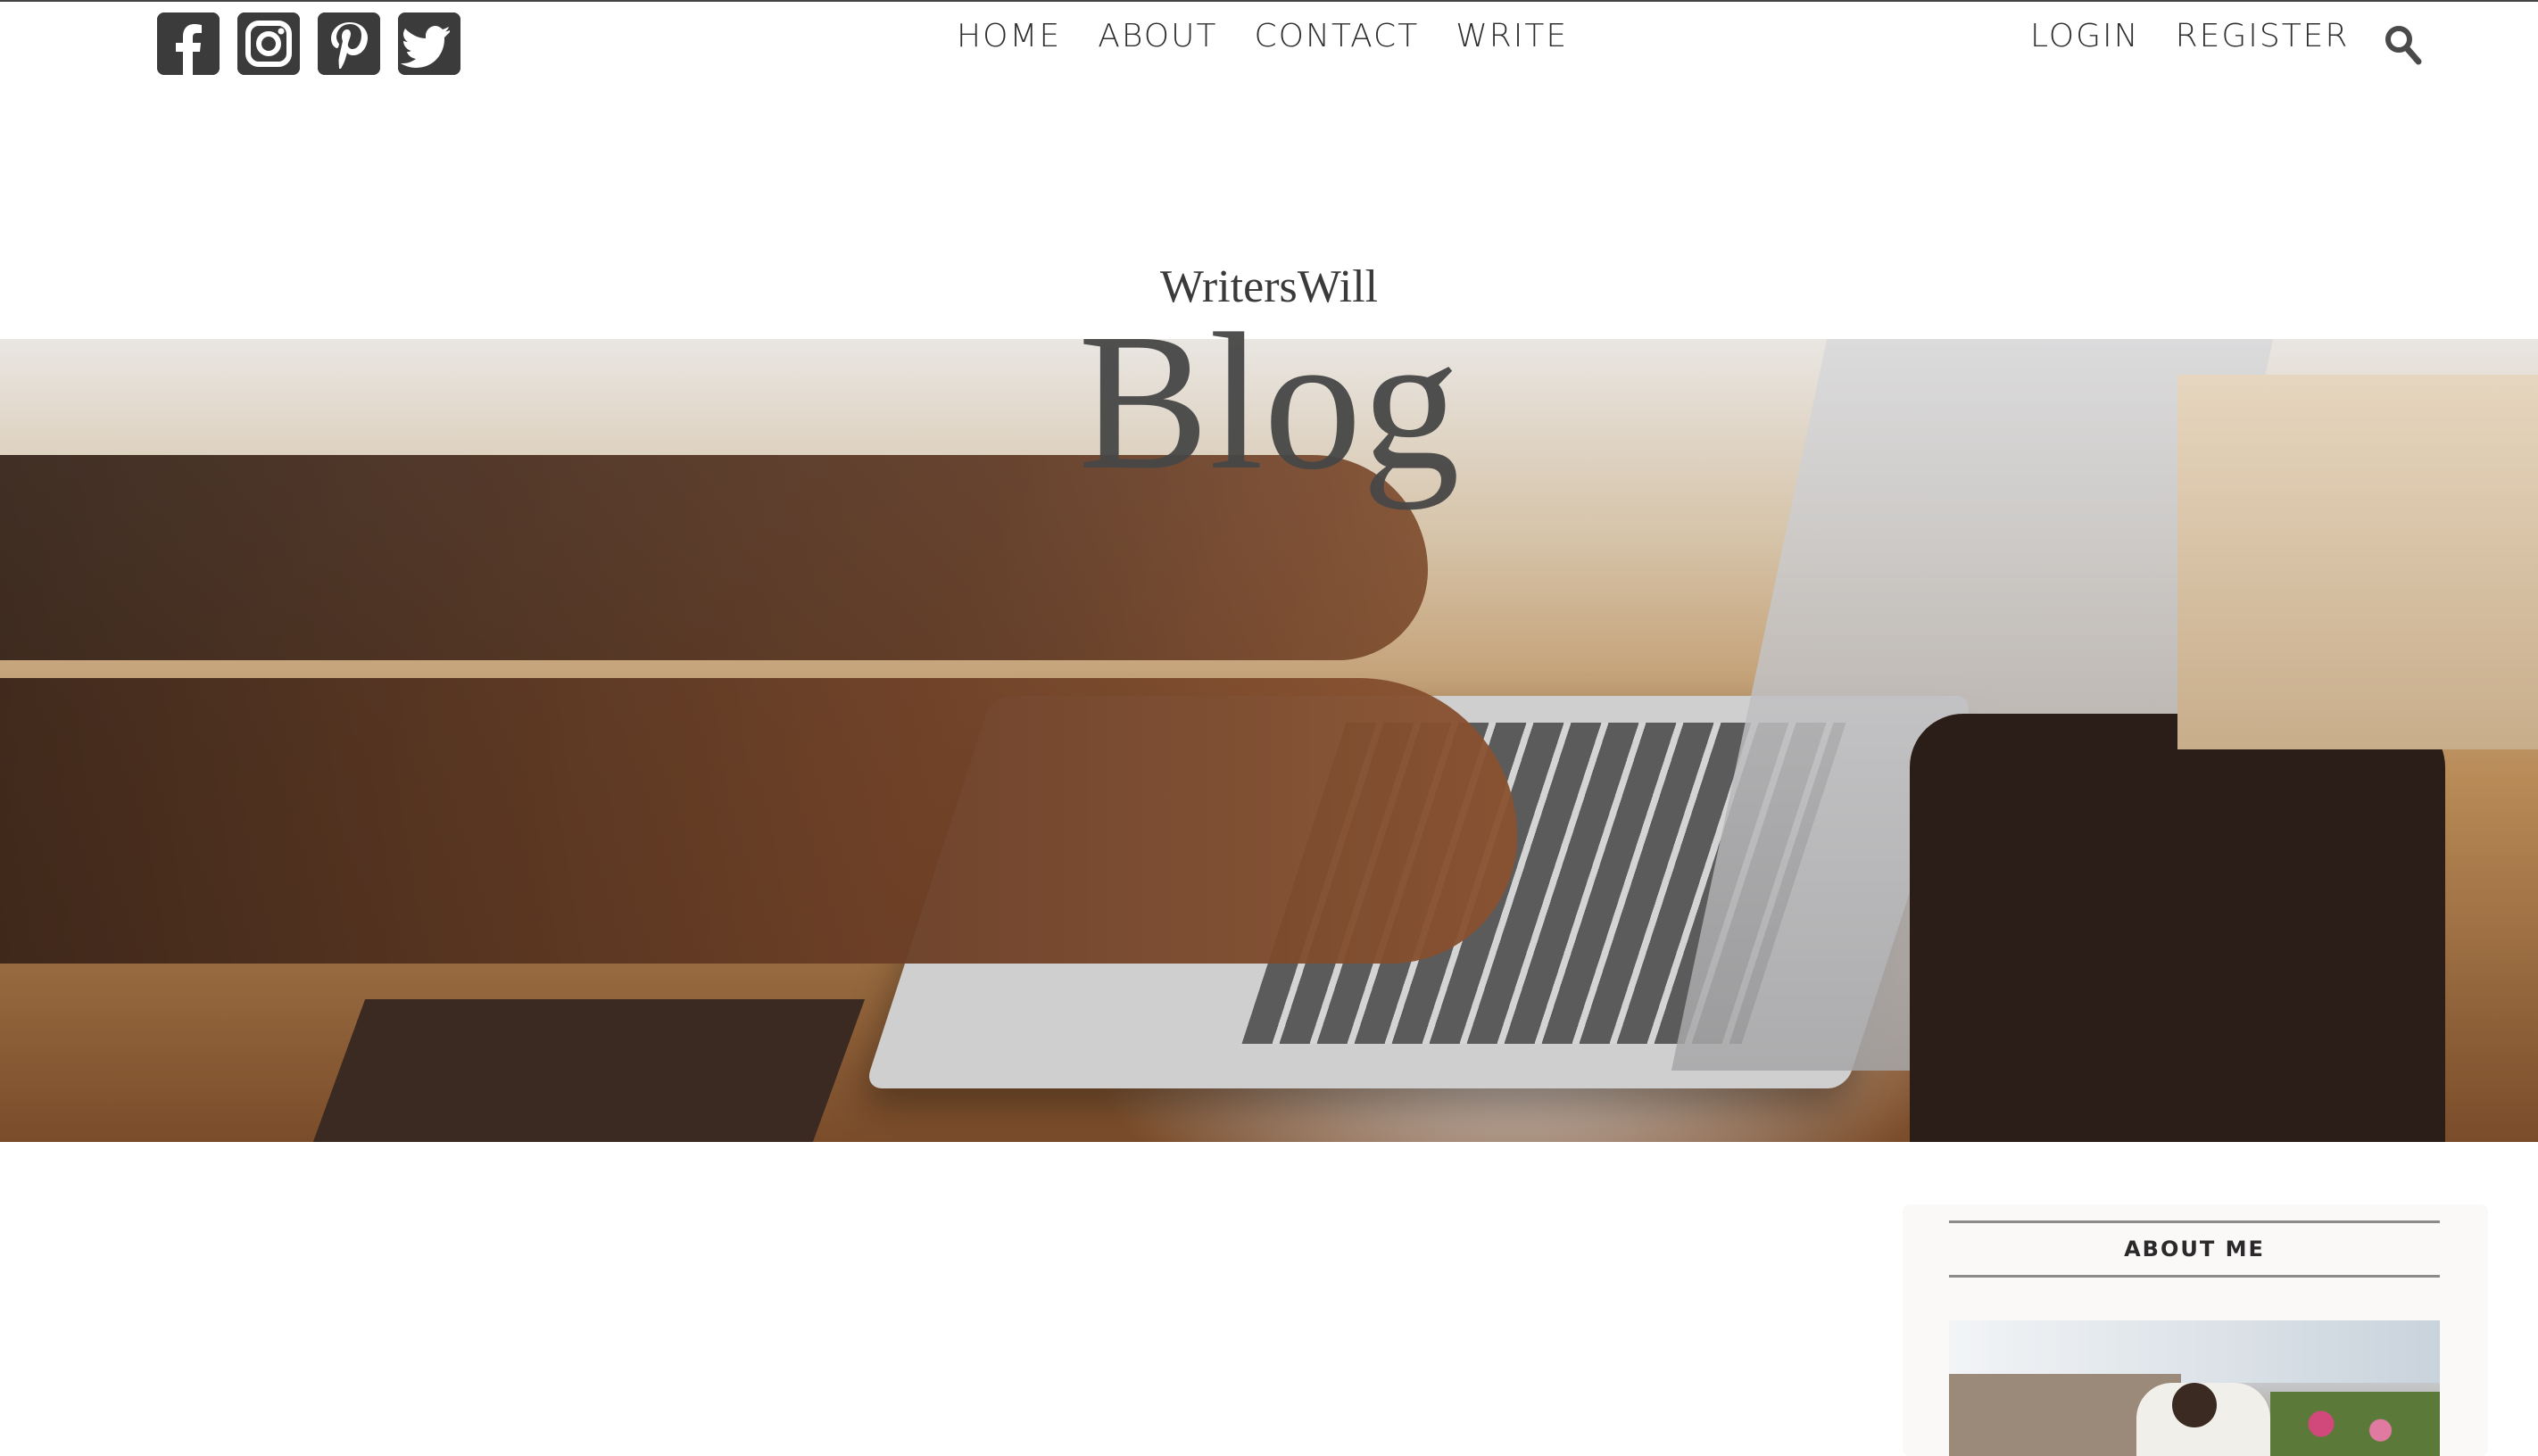 The width and height of the screenshot is (2538, 1456). Describe the element at coordinates (2263, 36) in the screenshot. I see `register-link: REGISTER` at that location.